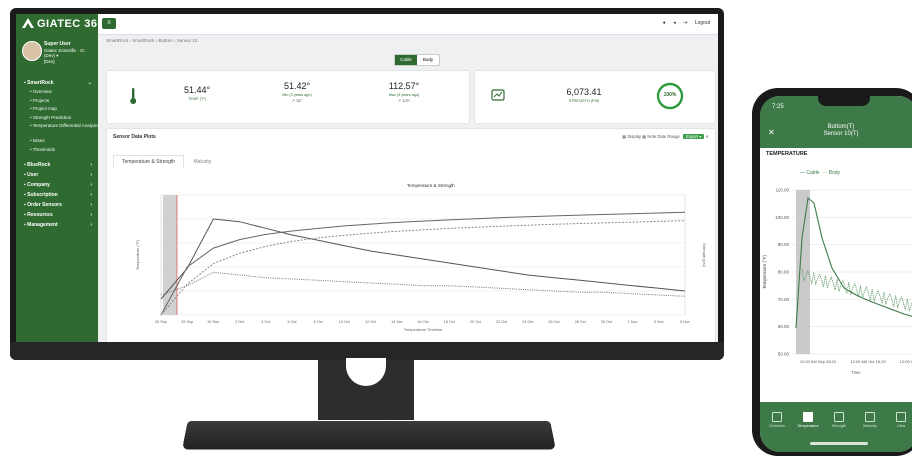 The width and height of the screenshot is (912, 456). What do you see at coordinates (297, 92) in the screenshot?
I see `min-temp: 51.42° Min (3 years ago) ↗ 35°` at bounding box center [297, 92].